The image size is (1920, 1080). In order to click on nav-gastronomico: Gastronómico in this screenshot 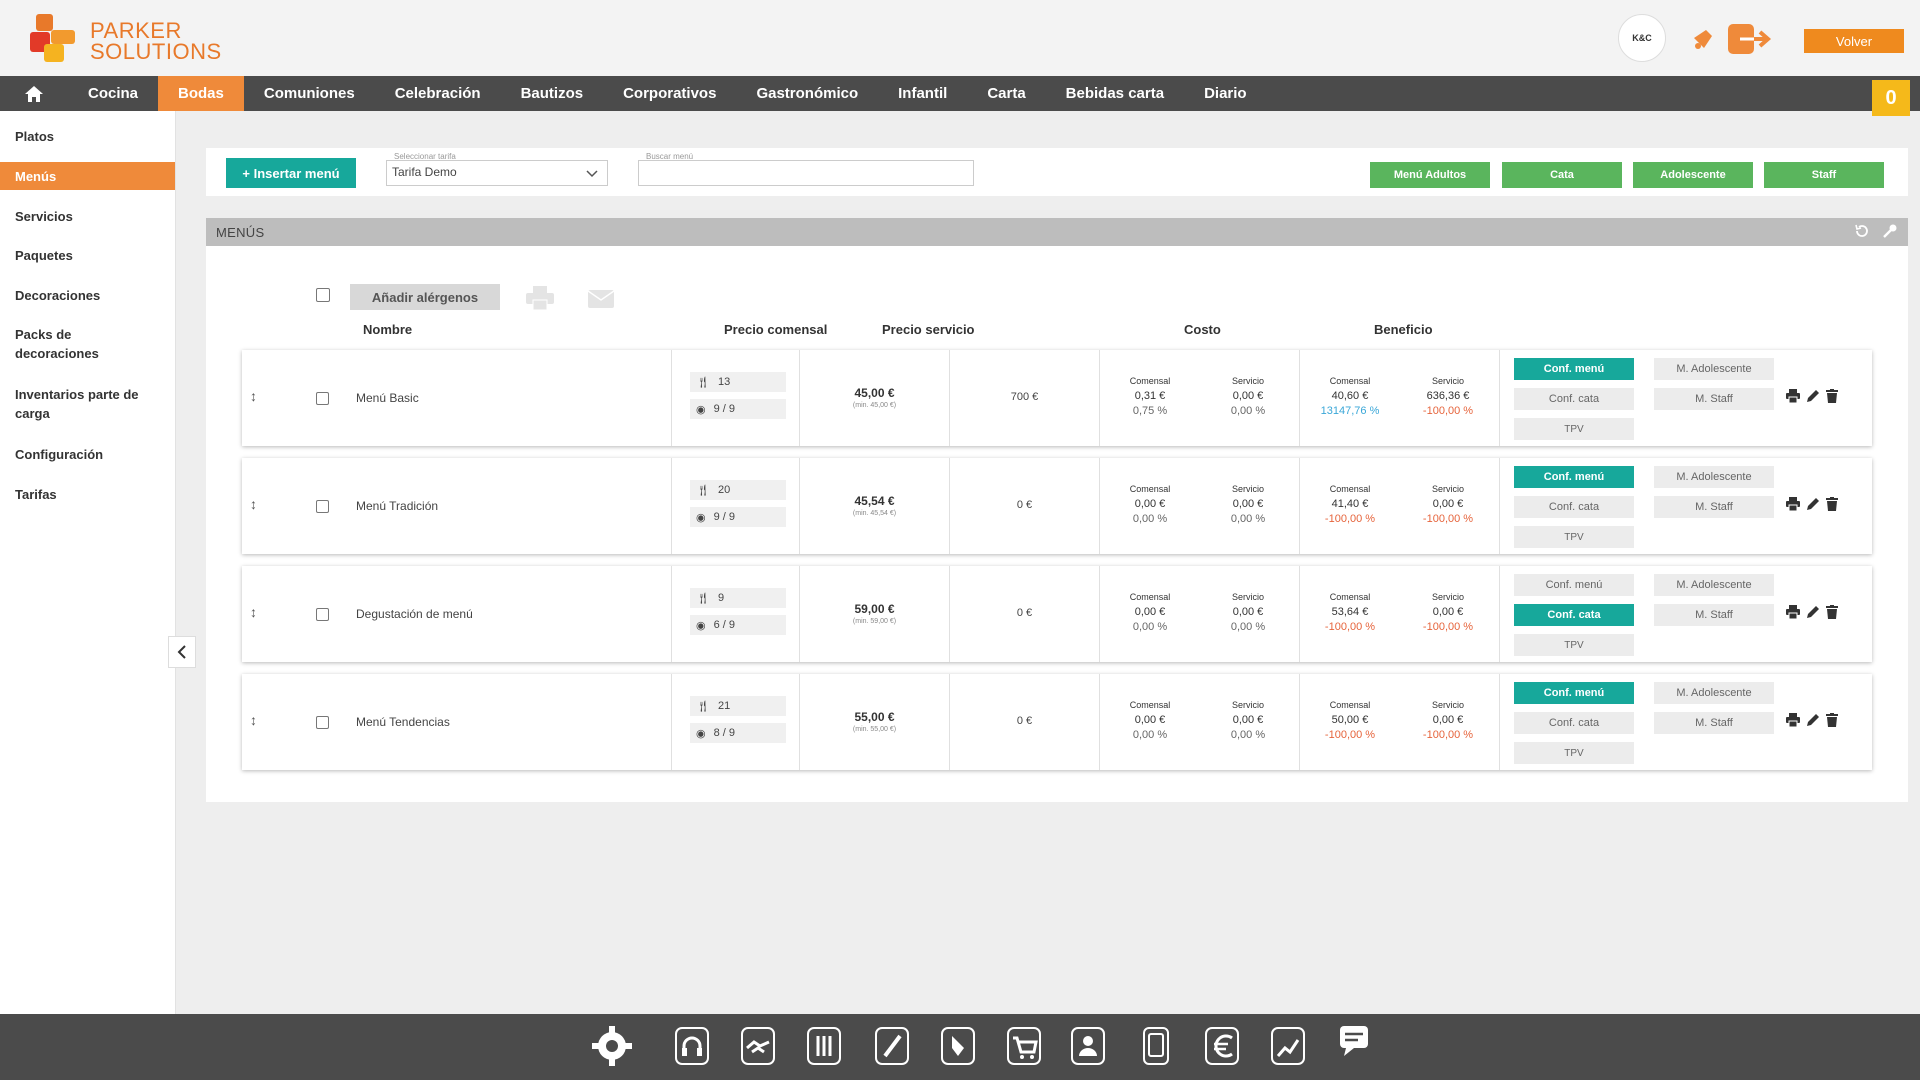, I will do `click(807, 93)`.